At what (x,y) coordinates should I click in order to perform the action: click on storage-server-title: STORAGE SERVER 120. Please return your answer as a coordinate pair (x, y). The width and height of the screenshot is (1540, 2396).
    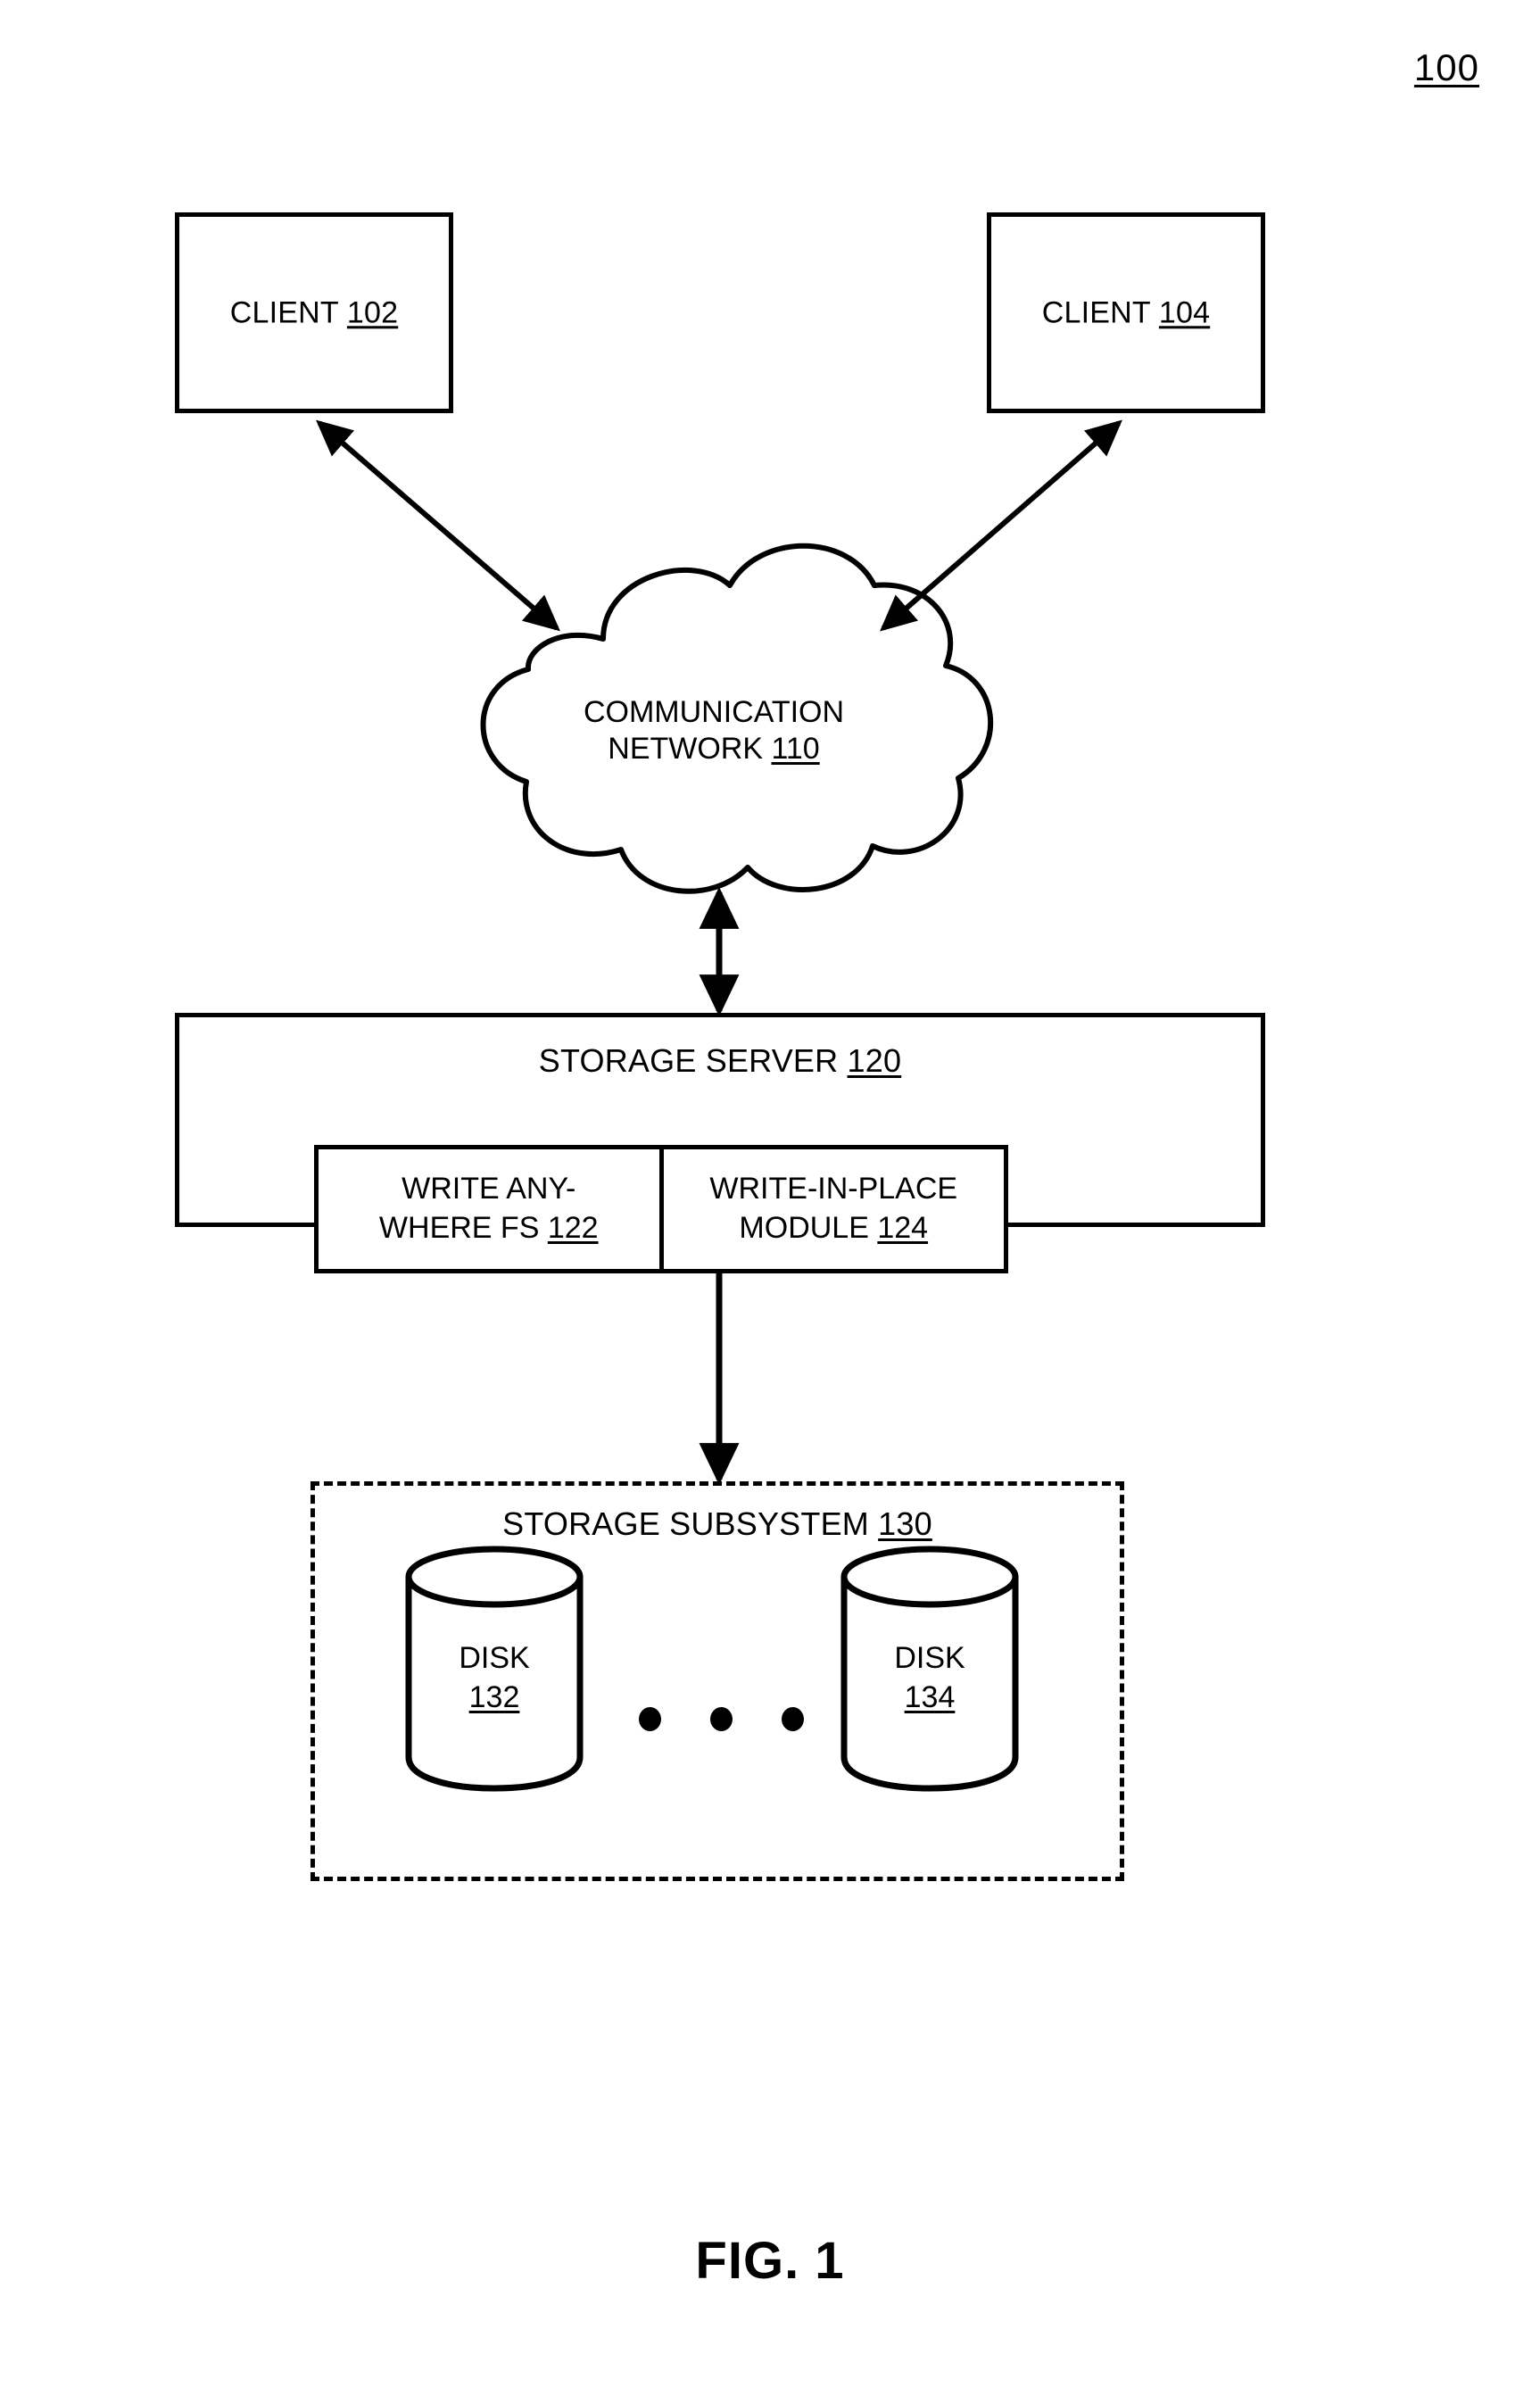
    Looking at the image, I should click on (720, 1061).